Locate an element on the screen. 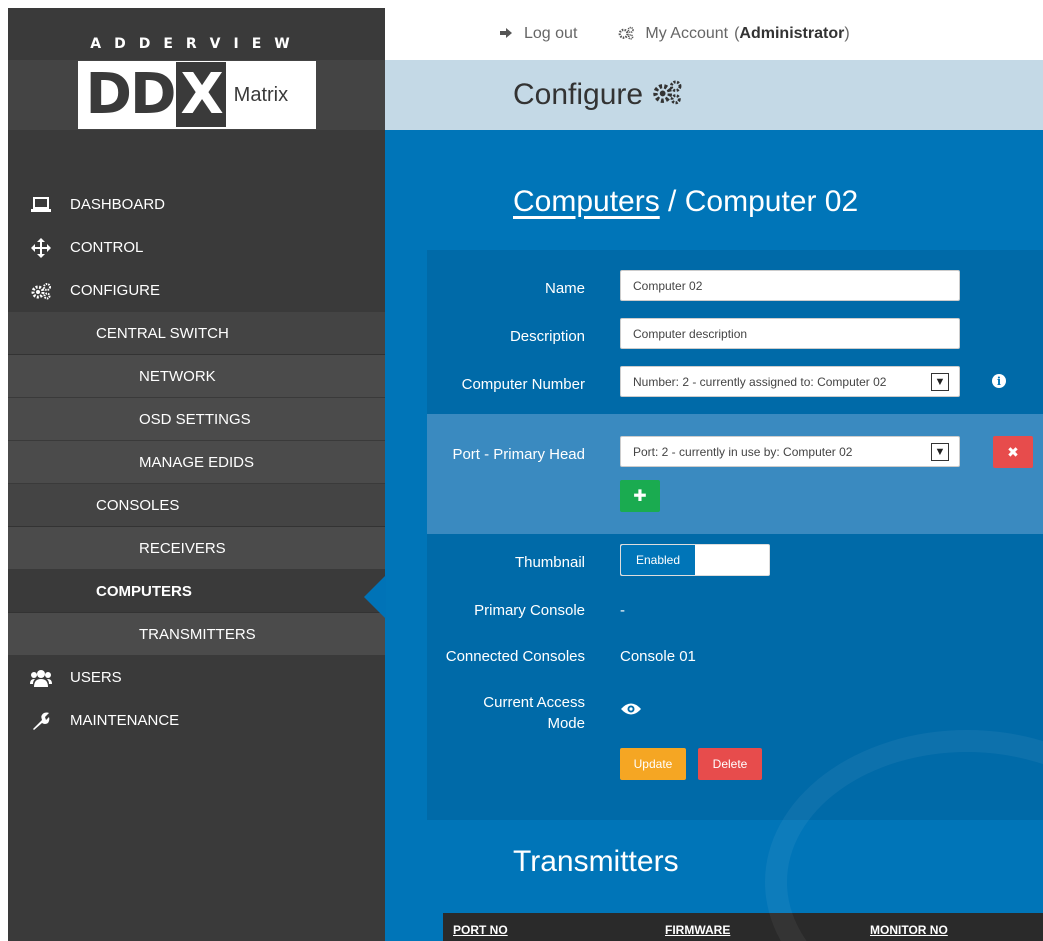 The height and width of the screenshot is (941, 1043). thumbnail-toggle: Enabled is located at coordinates (695, 560).